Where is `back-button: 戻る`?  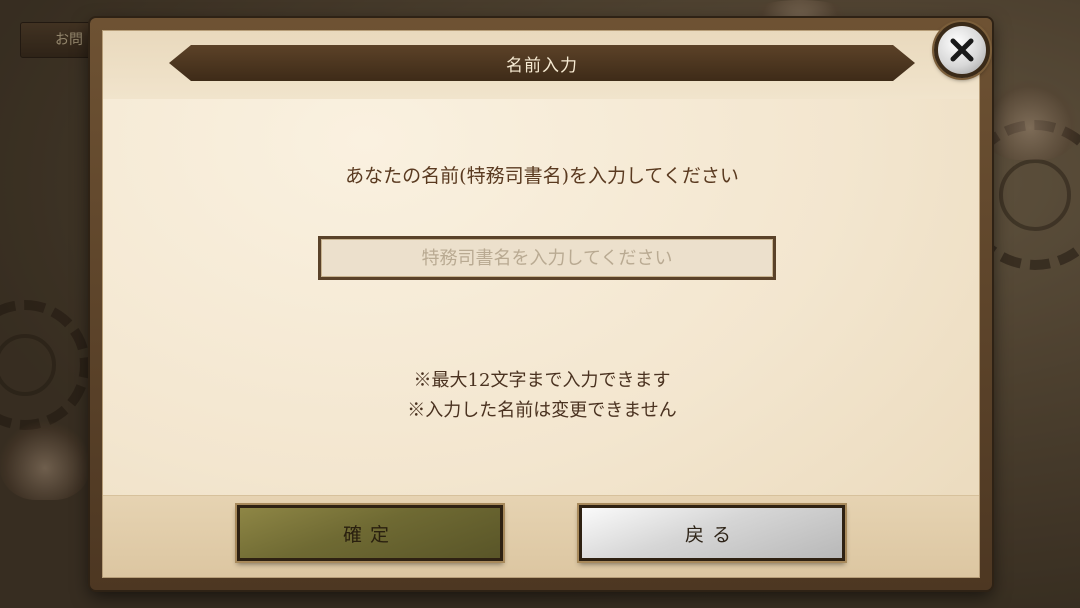
back-button: 戻る is located at coordinates (712, 533).